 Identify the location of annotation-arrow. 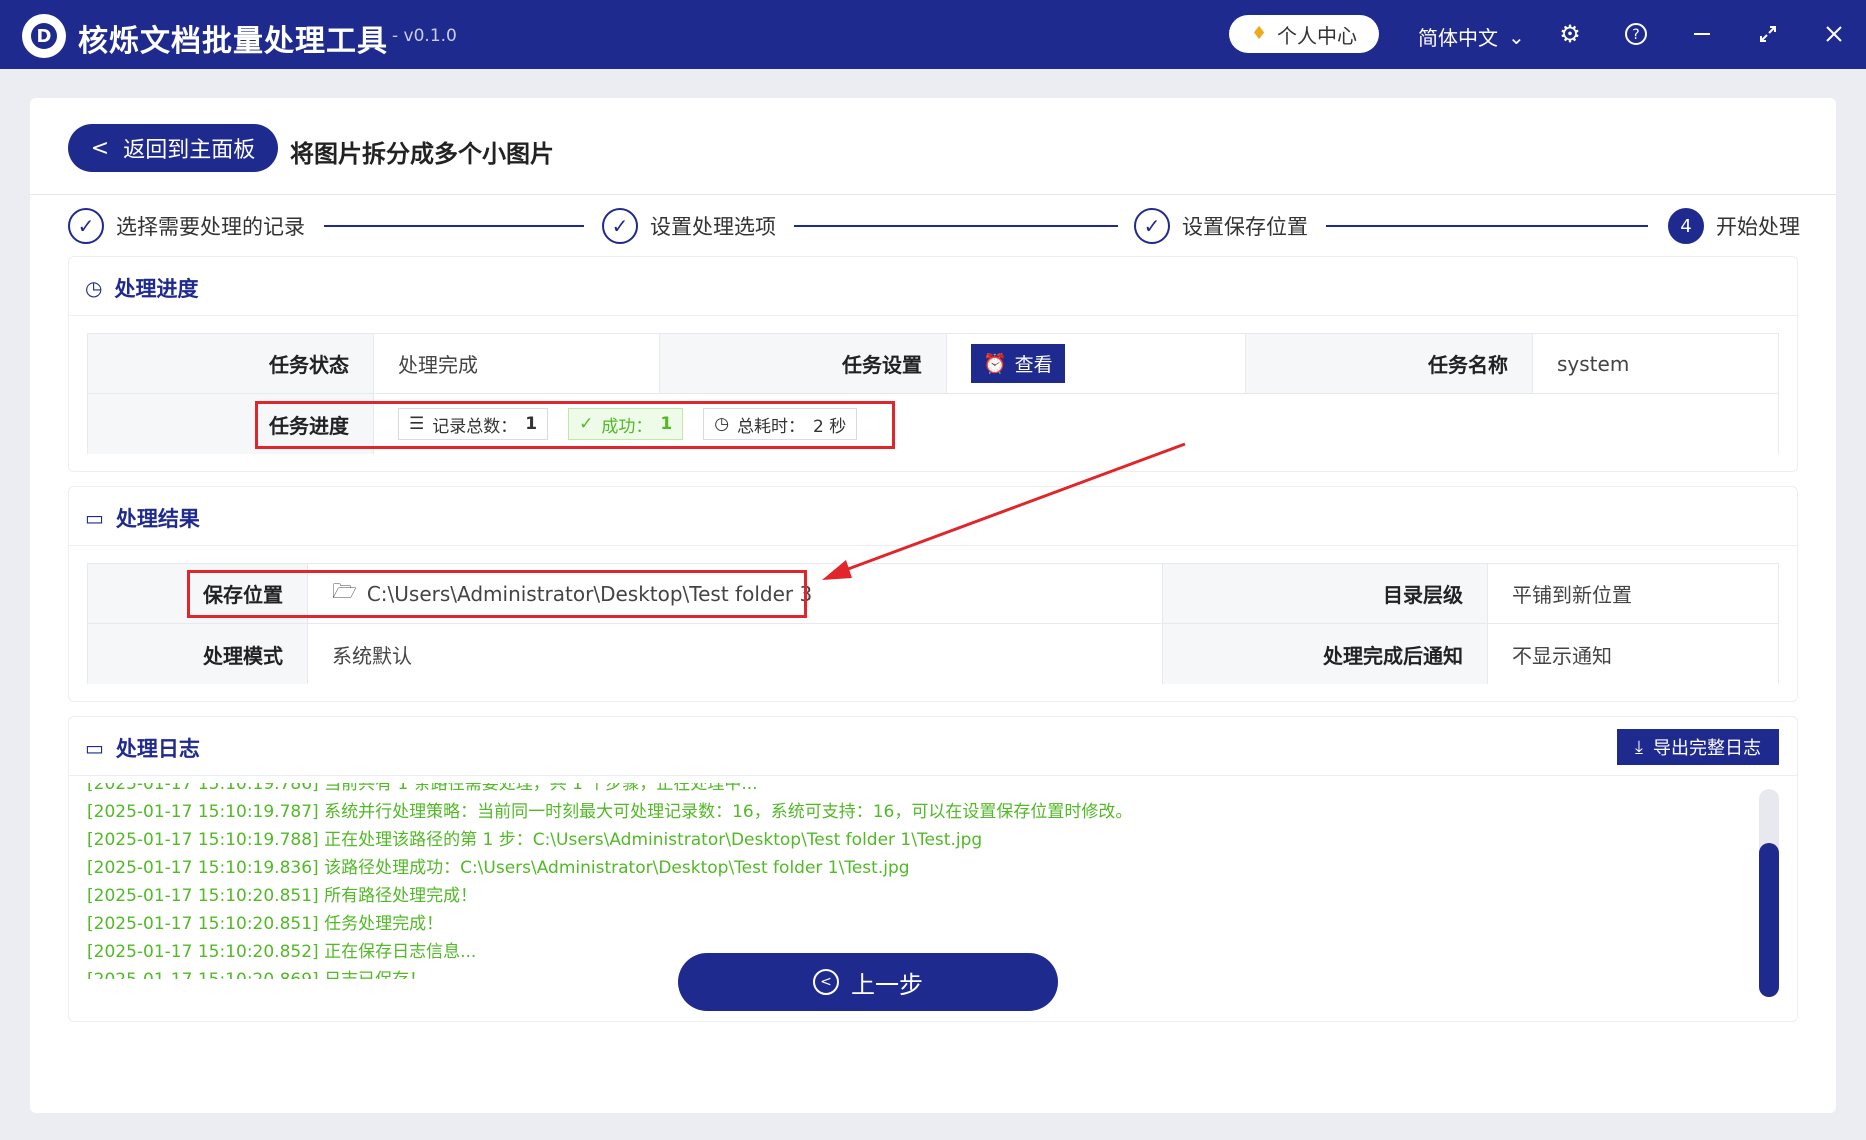
(1004, 511).